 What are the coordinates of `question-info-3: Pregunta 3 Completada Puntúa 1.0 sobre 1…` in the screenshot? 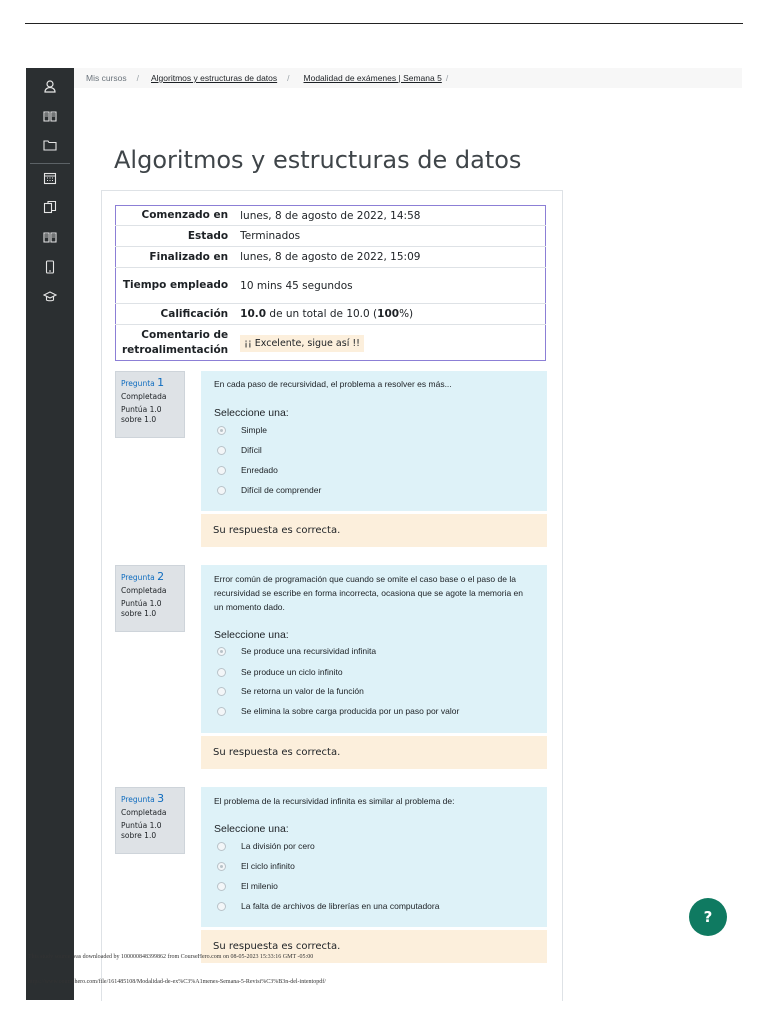 It's located at (150, 820).